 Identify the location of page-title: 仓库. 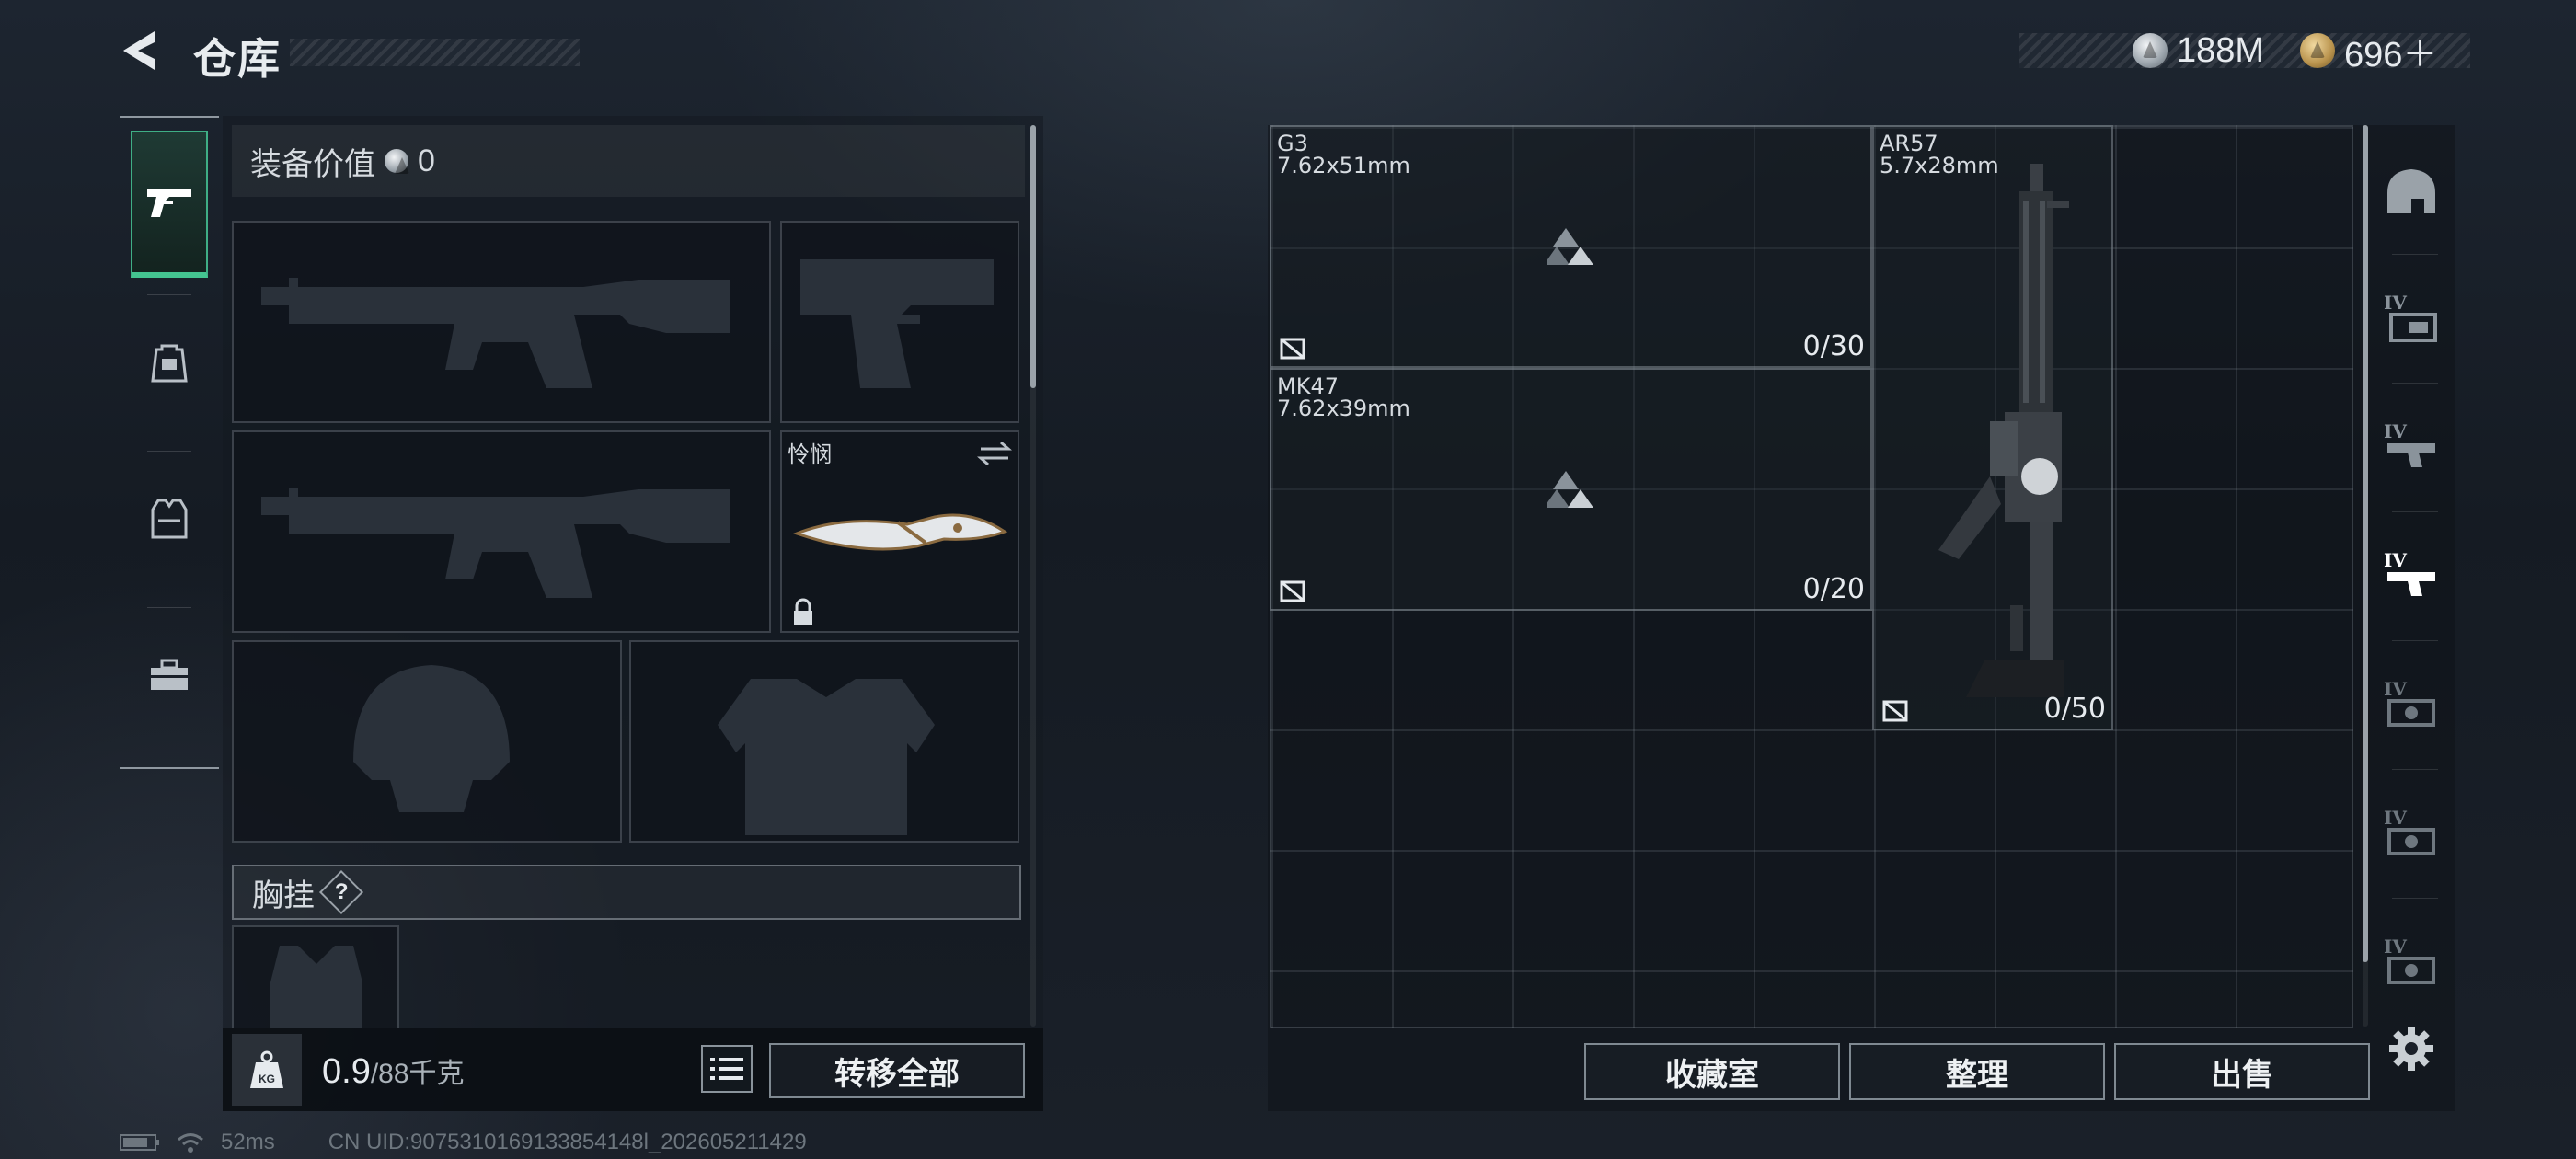
(237, 59).